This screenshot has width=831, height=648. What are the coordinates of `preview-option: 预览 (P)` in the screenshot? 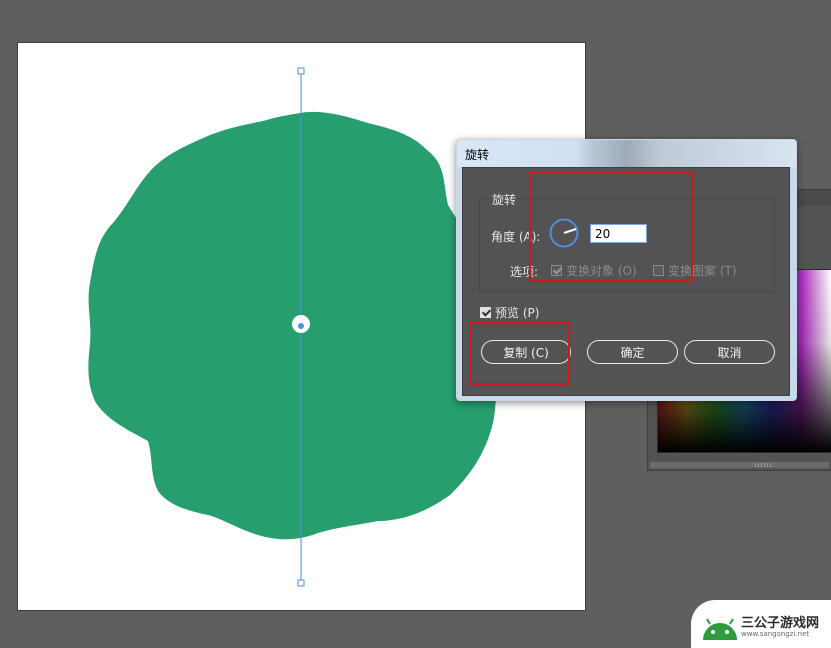 It's located at (509, 312).